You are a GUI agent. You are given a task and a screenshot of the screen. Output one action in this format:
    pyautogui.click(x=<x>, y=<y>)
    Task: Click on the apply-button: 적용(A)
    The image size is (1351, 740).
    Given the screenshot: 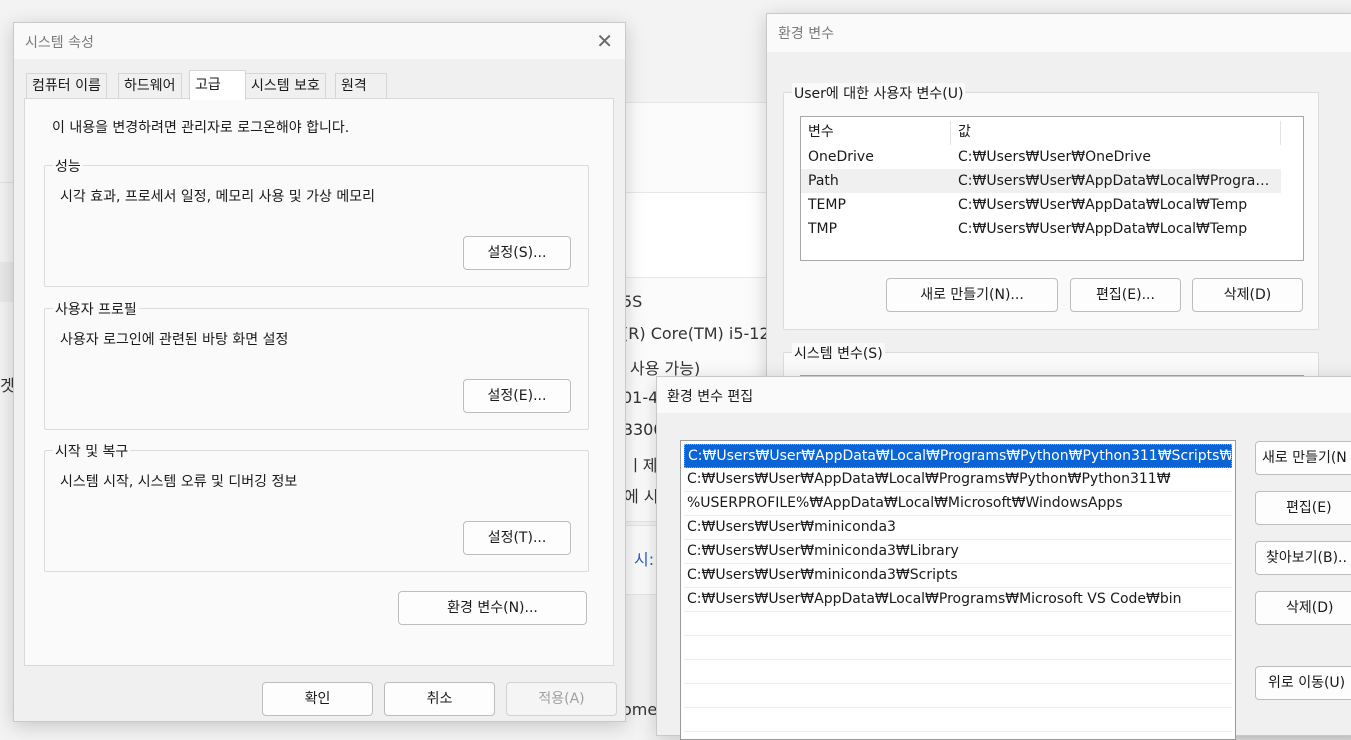 What is the action you would take?
    pyautogui.click(x=561, y=699)
    